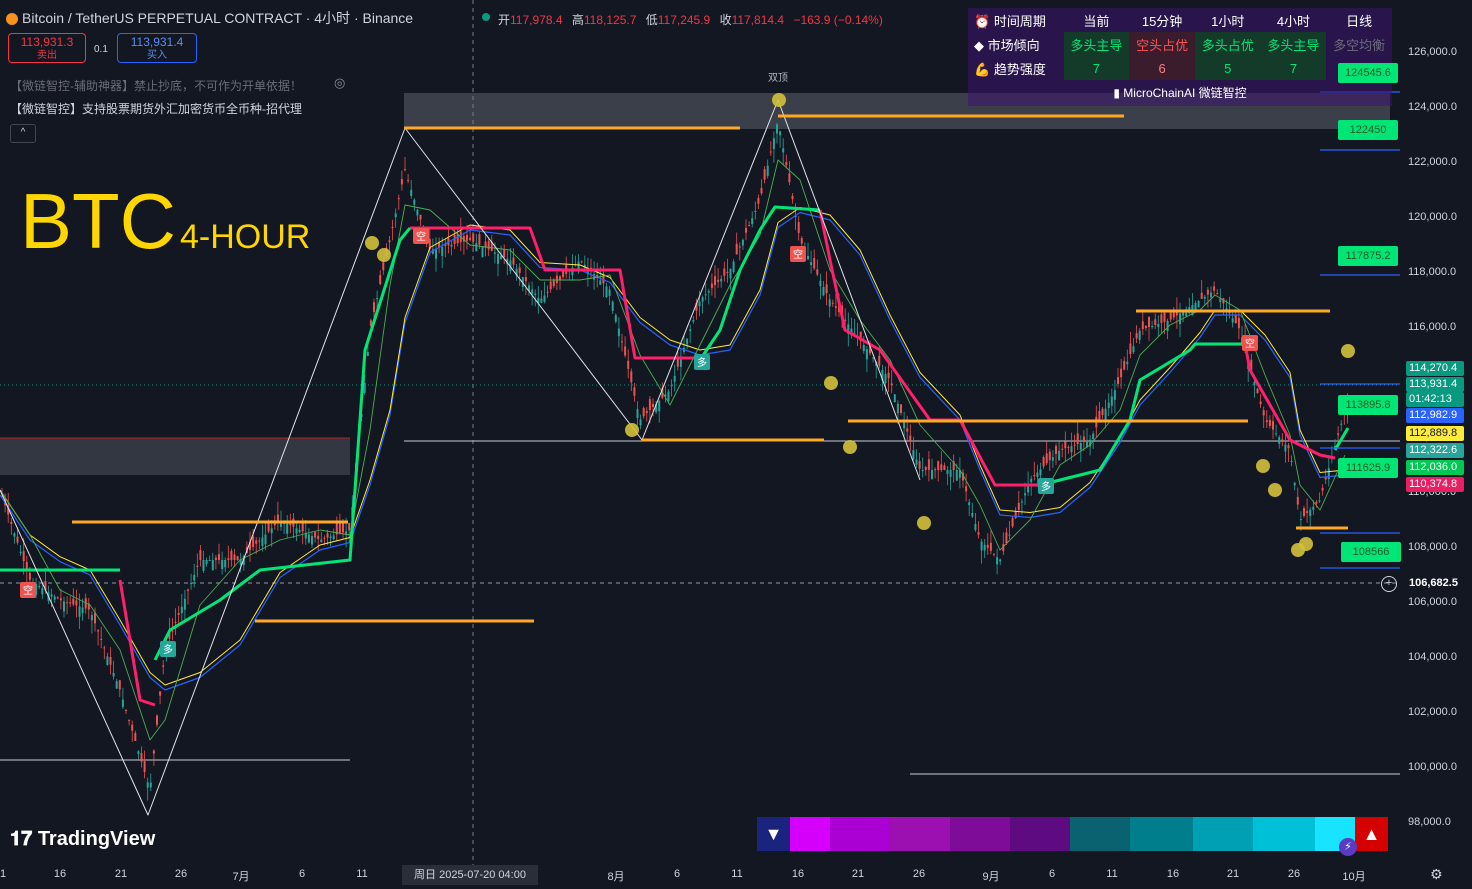 Image resolution: width=1472 pixels, height=889 pixels. Describe the element at coordinates (616, 877) in the screenshot. I see `time-tick-label: 8月` at that location.